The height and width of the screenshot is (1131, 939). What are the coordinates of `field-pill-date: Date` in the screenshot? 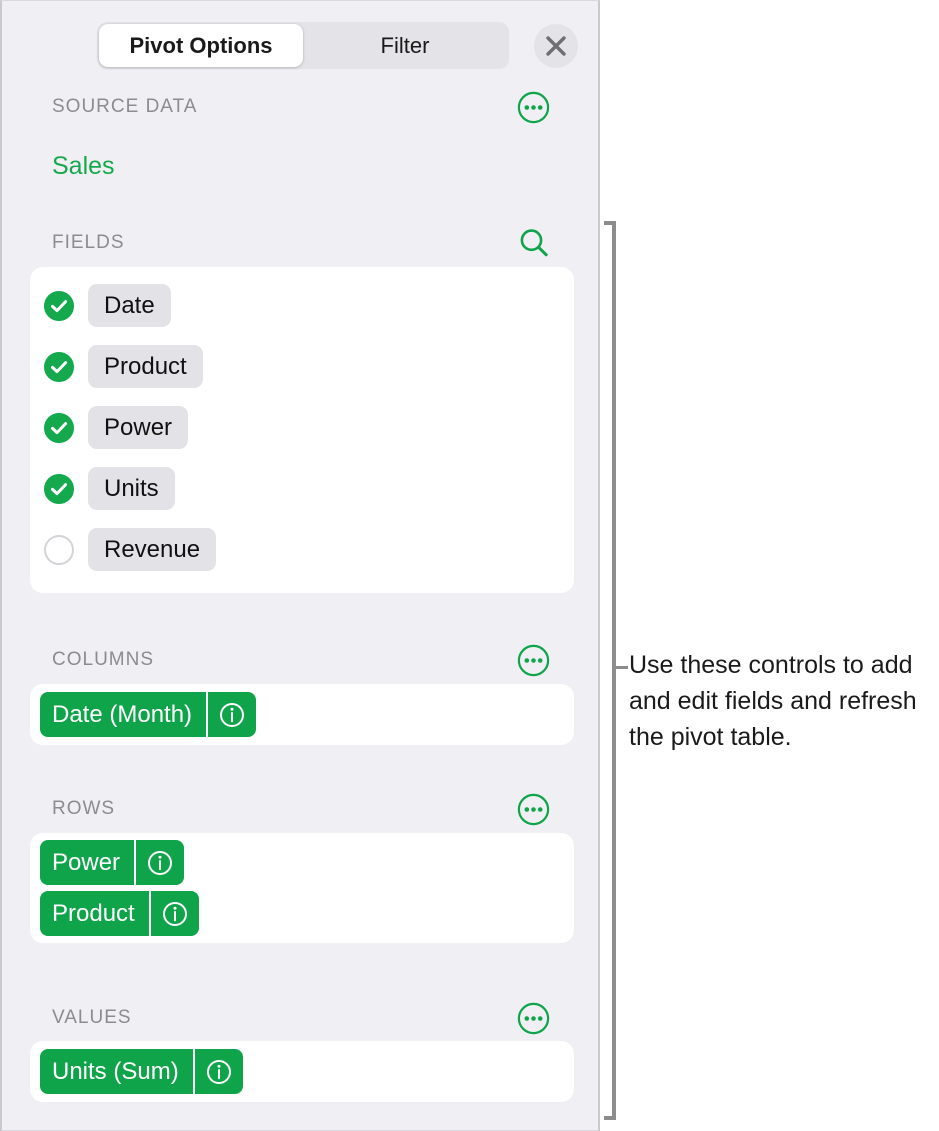 It's located at (129, 305).